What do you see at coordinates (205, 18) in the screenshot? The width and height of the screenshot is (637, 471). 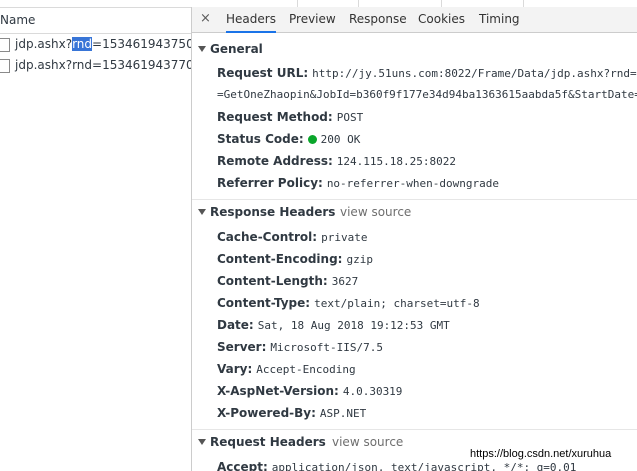 I see `close-icon: ×` at bounding box center [205, 18].